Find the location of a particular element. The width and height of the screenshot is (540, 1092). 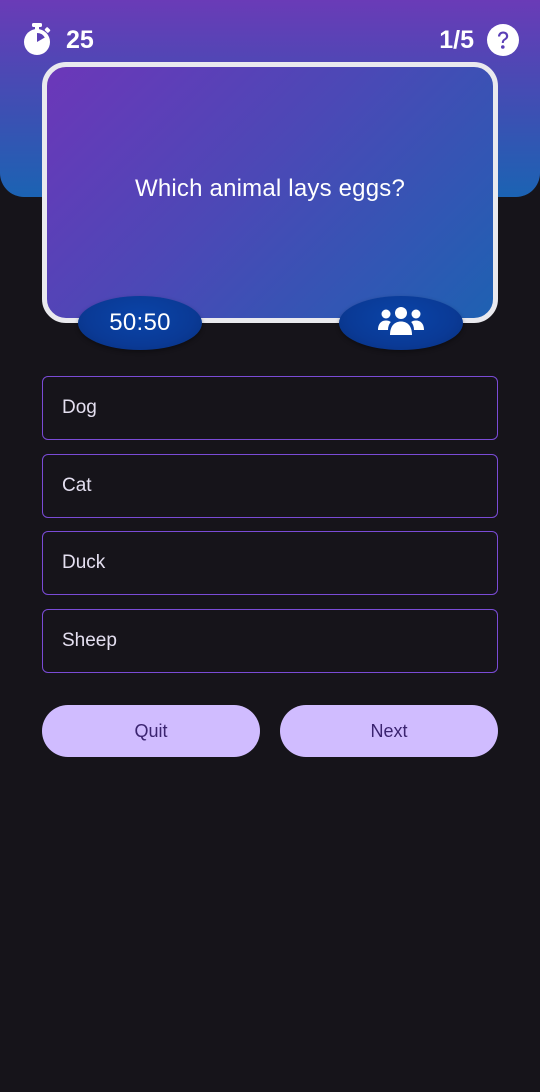

question-progress: 1/5 is located at coordinates (456, 40).